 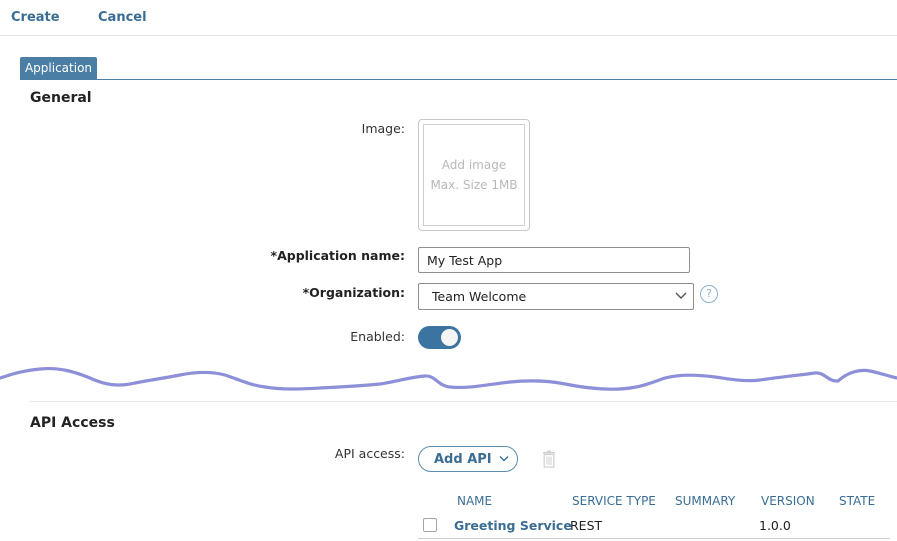 What do you see at coordinates (556, 296) in the screenshot?
I see `organization-select: Team Welcome` at bounding box center [556, 296].